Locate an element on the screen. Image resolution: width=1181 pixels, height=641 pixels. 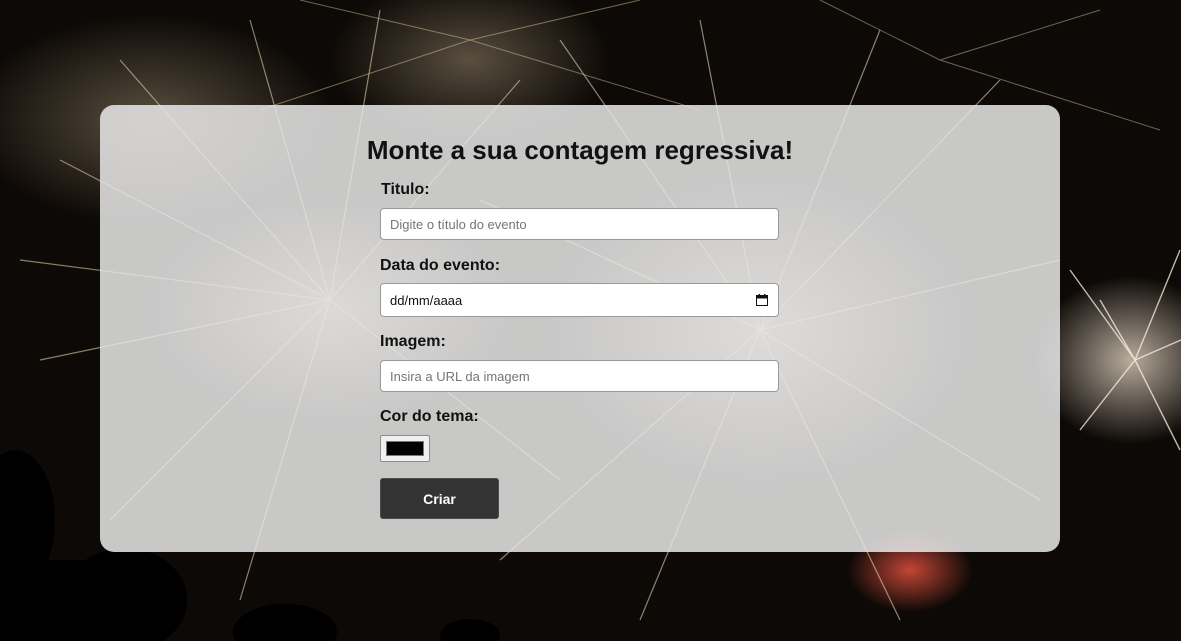
calendar-icon is located at coordinates (762, 300).